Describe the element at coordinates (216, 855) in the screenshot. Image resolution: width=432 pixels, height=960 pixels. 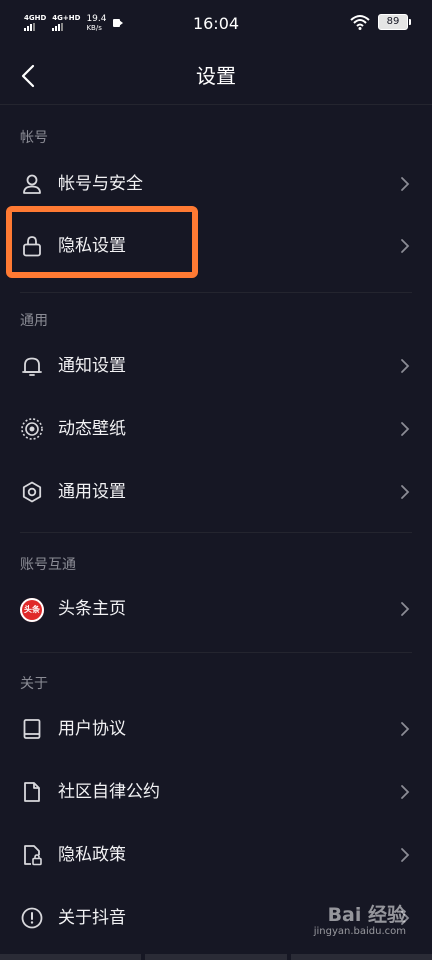
I see `settings-item-privacy-policy: 隐私政策` at that location.